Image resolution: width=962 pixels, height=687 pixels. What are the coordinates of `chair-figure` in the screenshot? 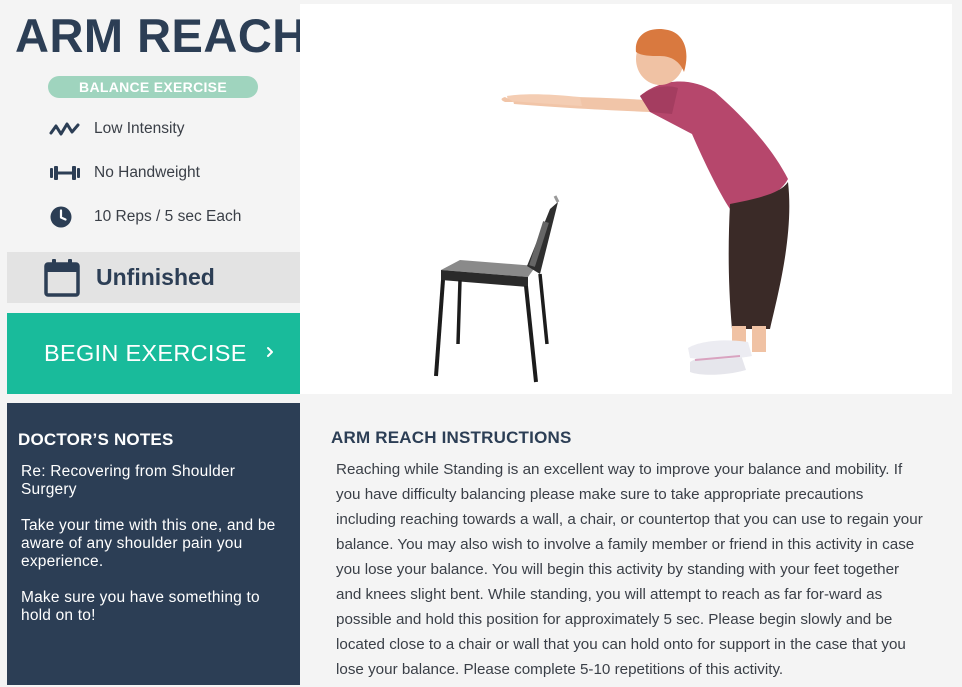 It's located at (497, 289).